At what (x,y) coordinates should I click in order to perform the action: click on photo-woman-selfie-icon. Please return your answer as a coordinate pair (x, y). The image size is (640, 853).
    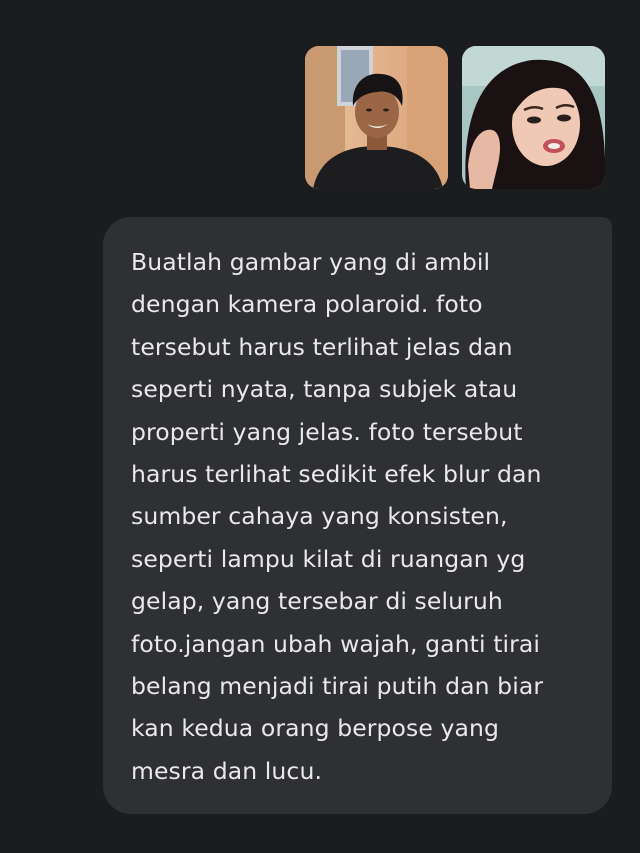
    Looking at the image, I should click on (533, 117).